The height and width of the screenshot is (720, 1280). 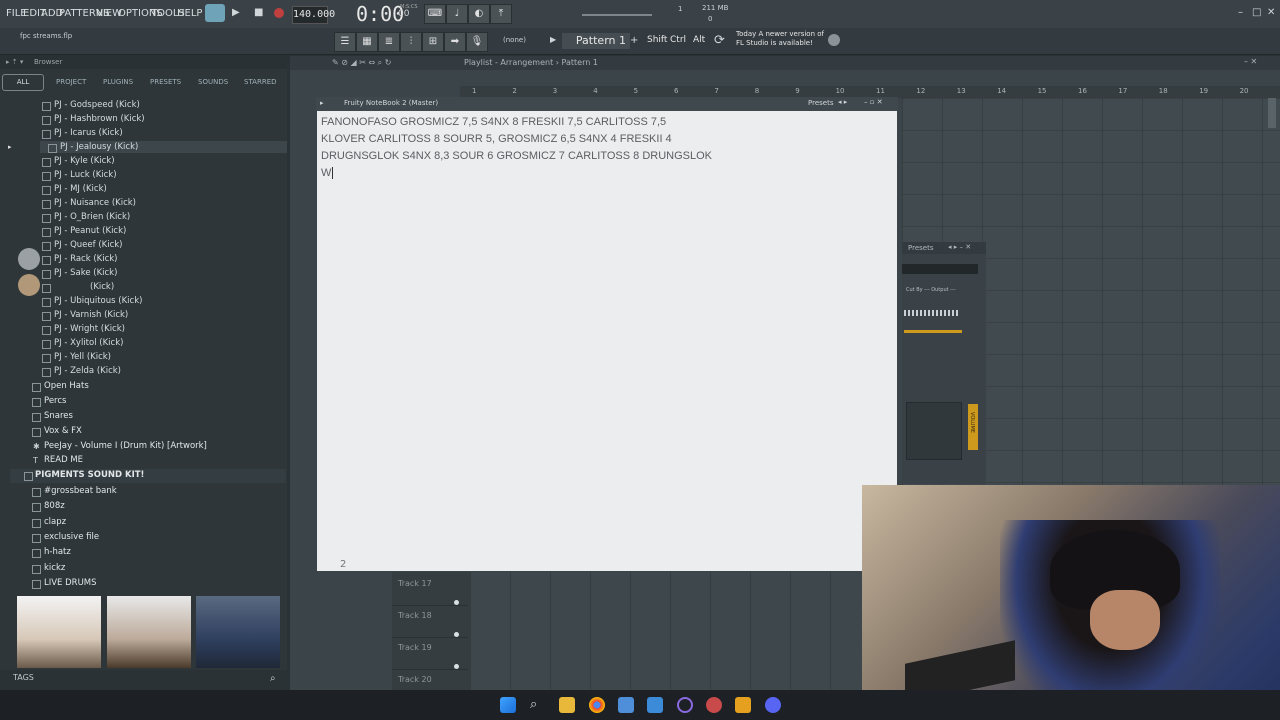 I want to click on list-item: PJ - Icarus (Kick), so click(x=88, y=133).